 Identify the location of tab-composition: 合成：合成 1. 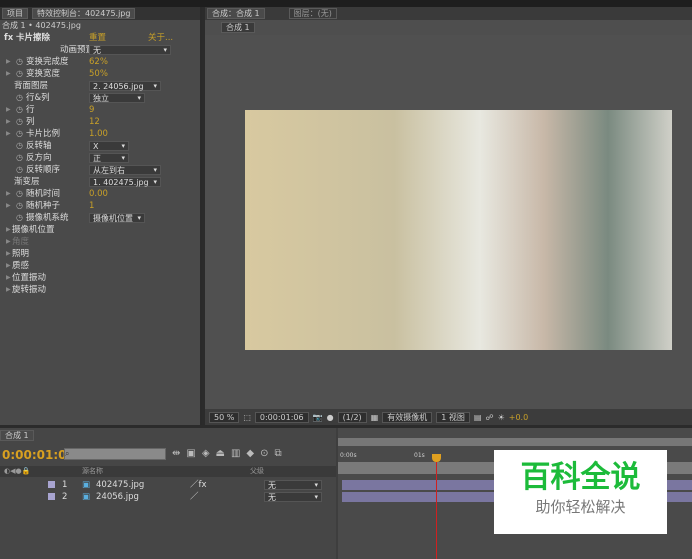
(236, 13).